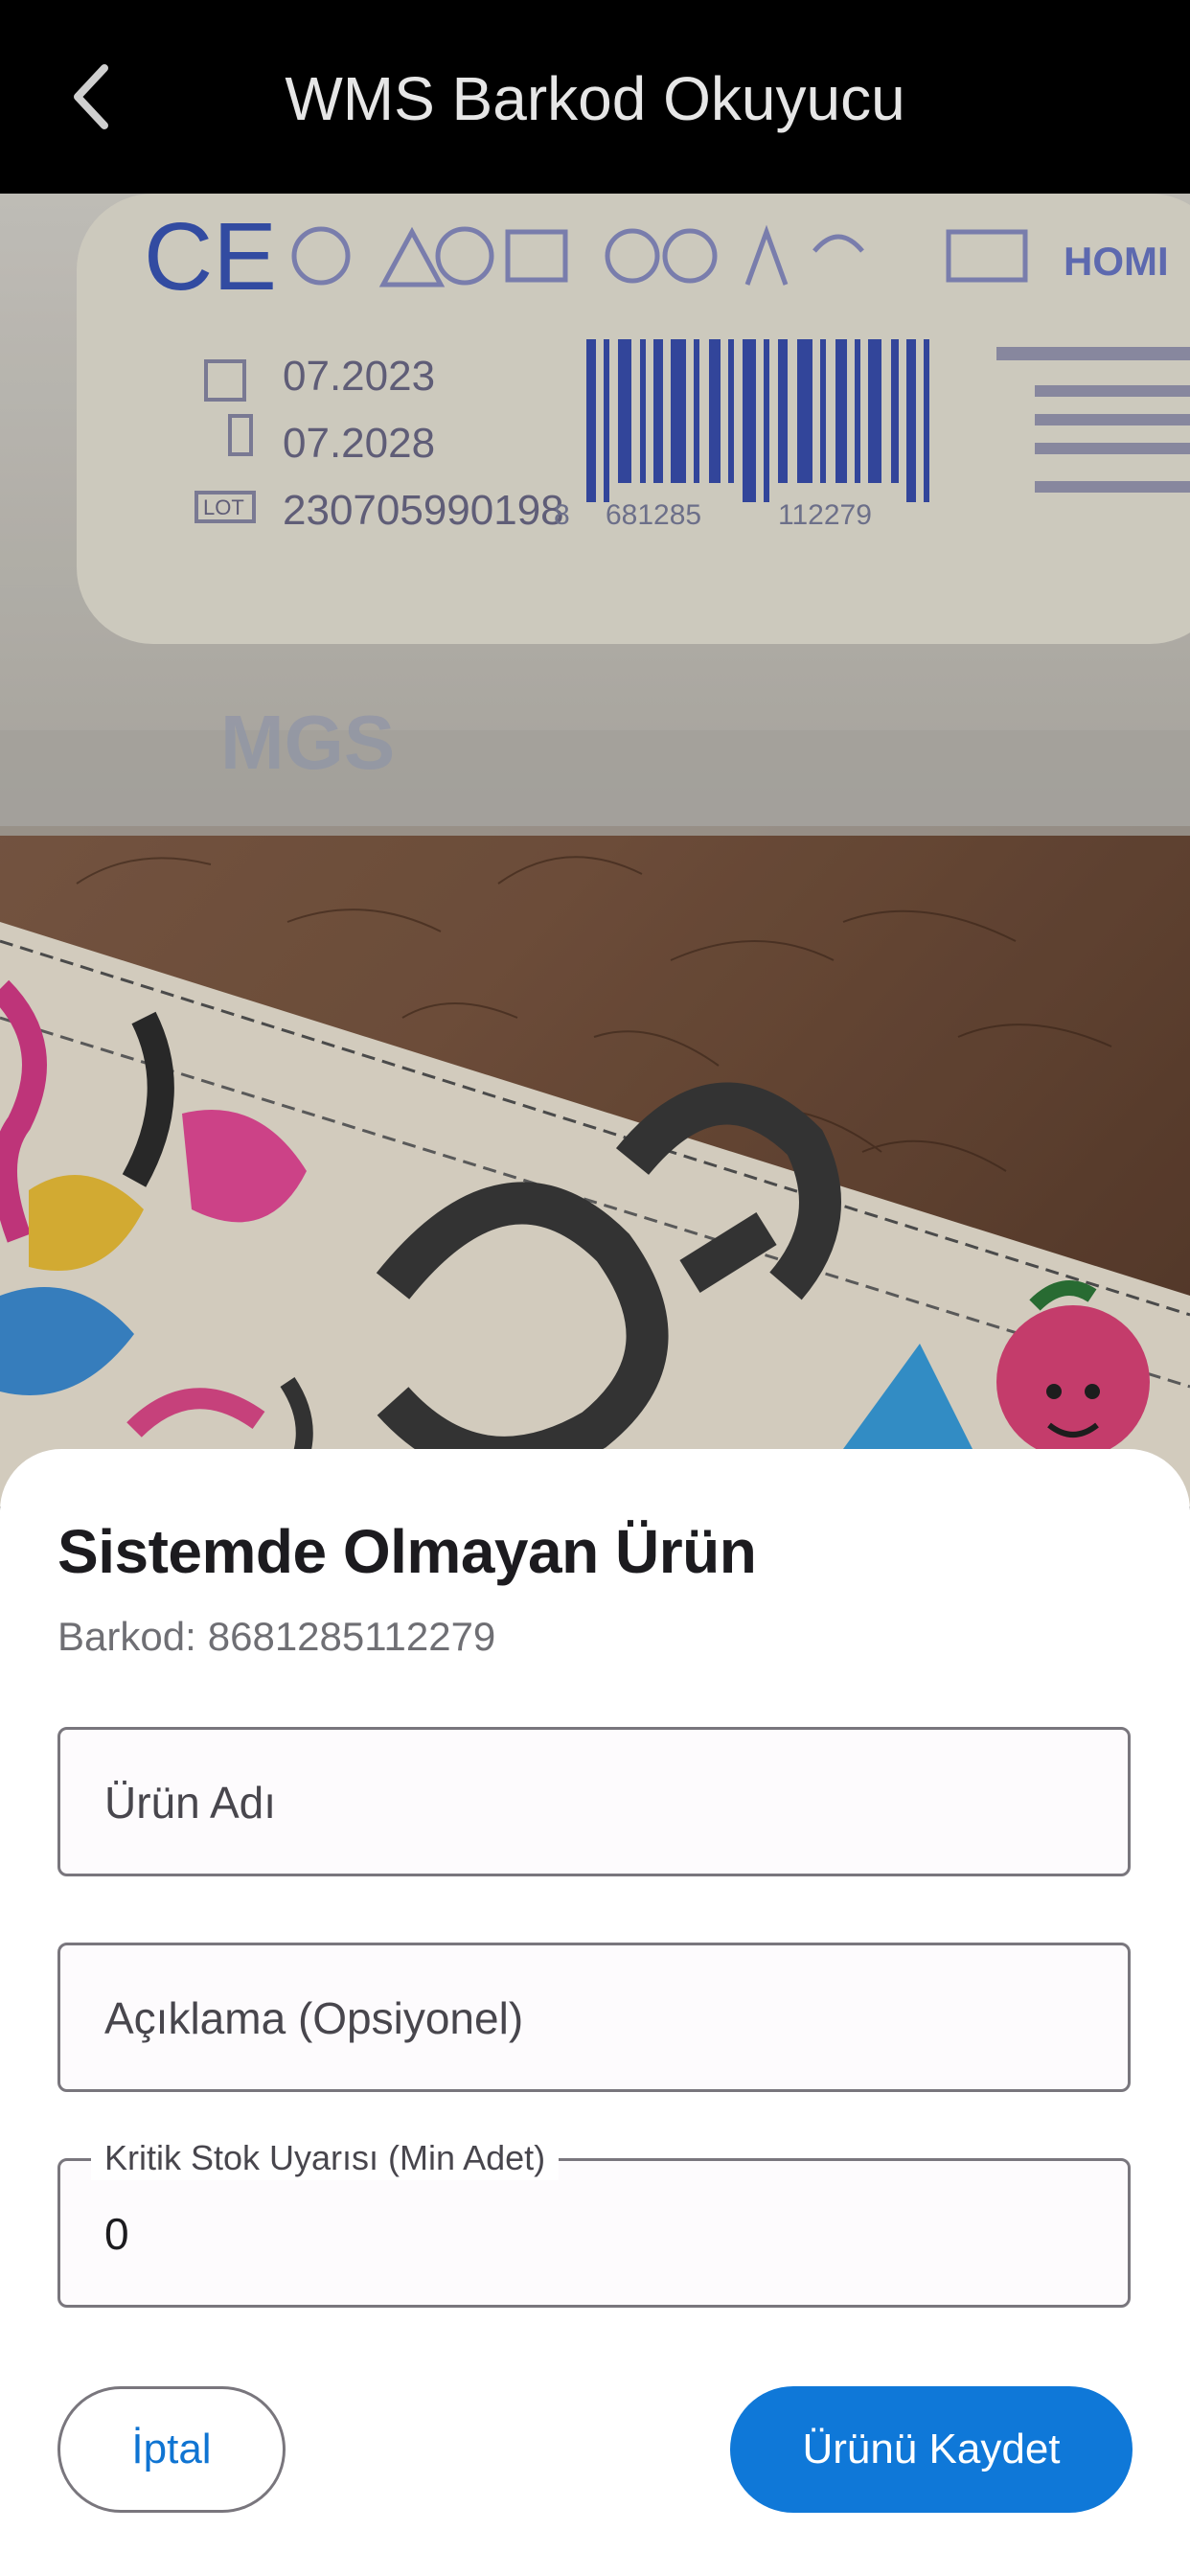  Describe the element at coordinates (351, 1636) in the screenshot. I see `barcode-value: 8681285112279` at that location.